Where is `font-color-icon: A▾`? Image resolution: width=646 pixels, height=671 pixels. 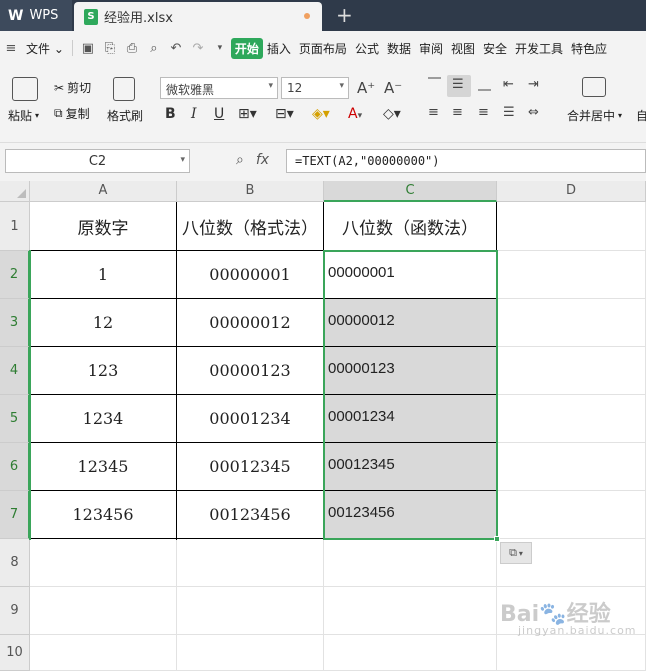
font-color-icon: A▾ is located at coordinates (355, 114).